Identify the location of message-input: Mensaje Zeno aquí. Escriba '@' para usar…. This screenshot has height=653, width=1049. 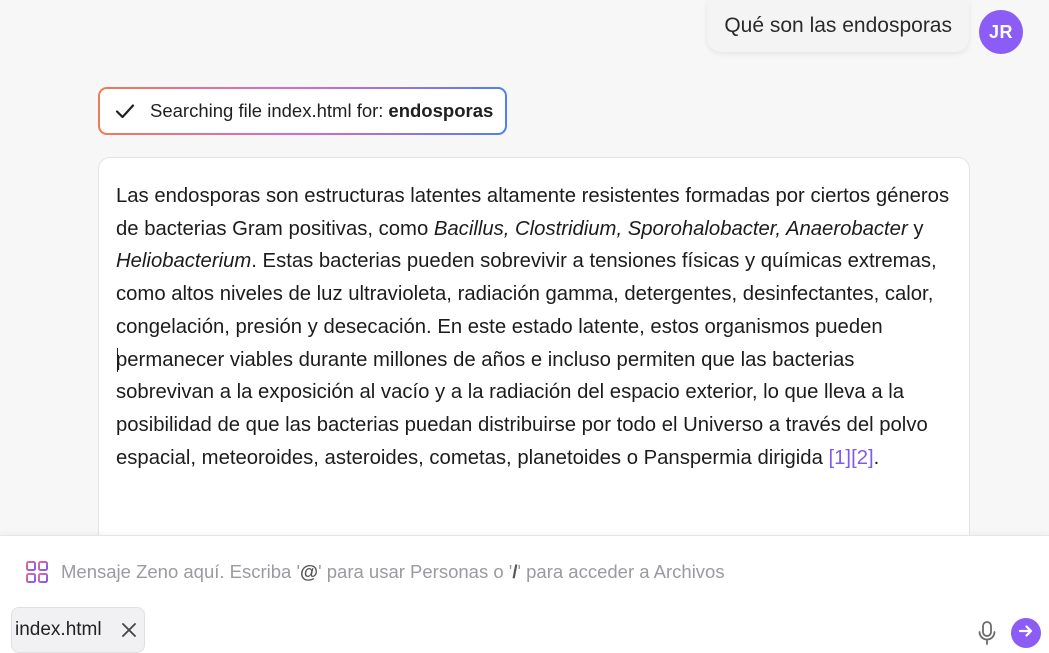
(511, 572).